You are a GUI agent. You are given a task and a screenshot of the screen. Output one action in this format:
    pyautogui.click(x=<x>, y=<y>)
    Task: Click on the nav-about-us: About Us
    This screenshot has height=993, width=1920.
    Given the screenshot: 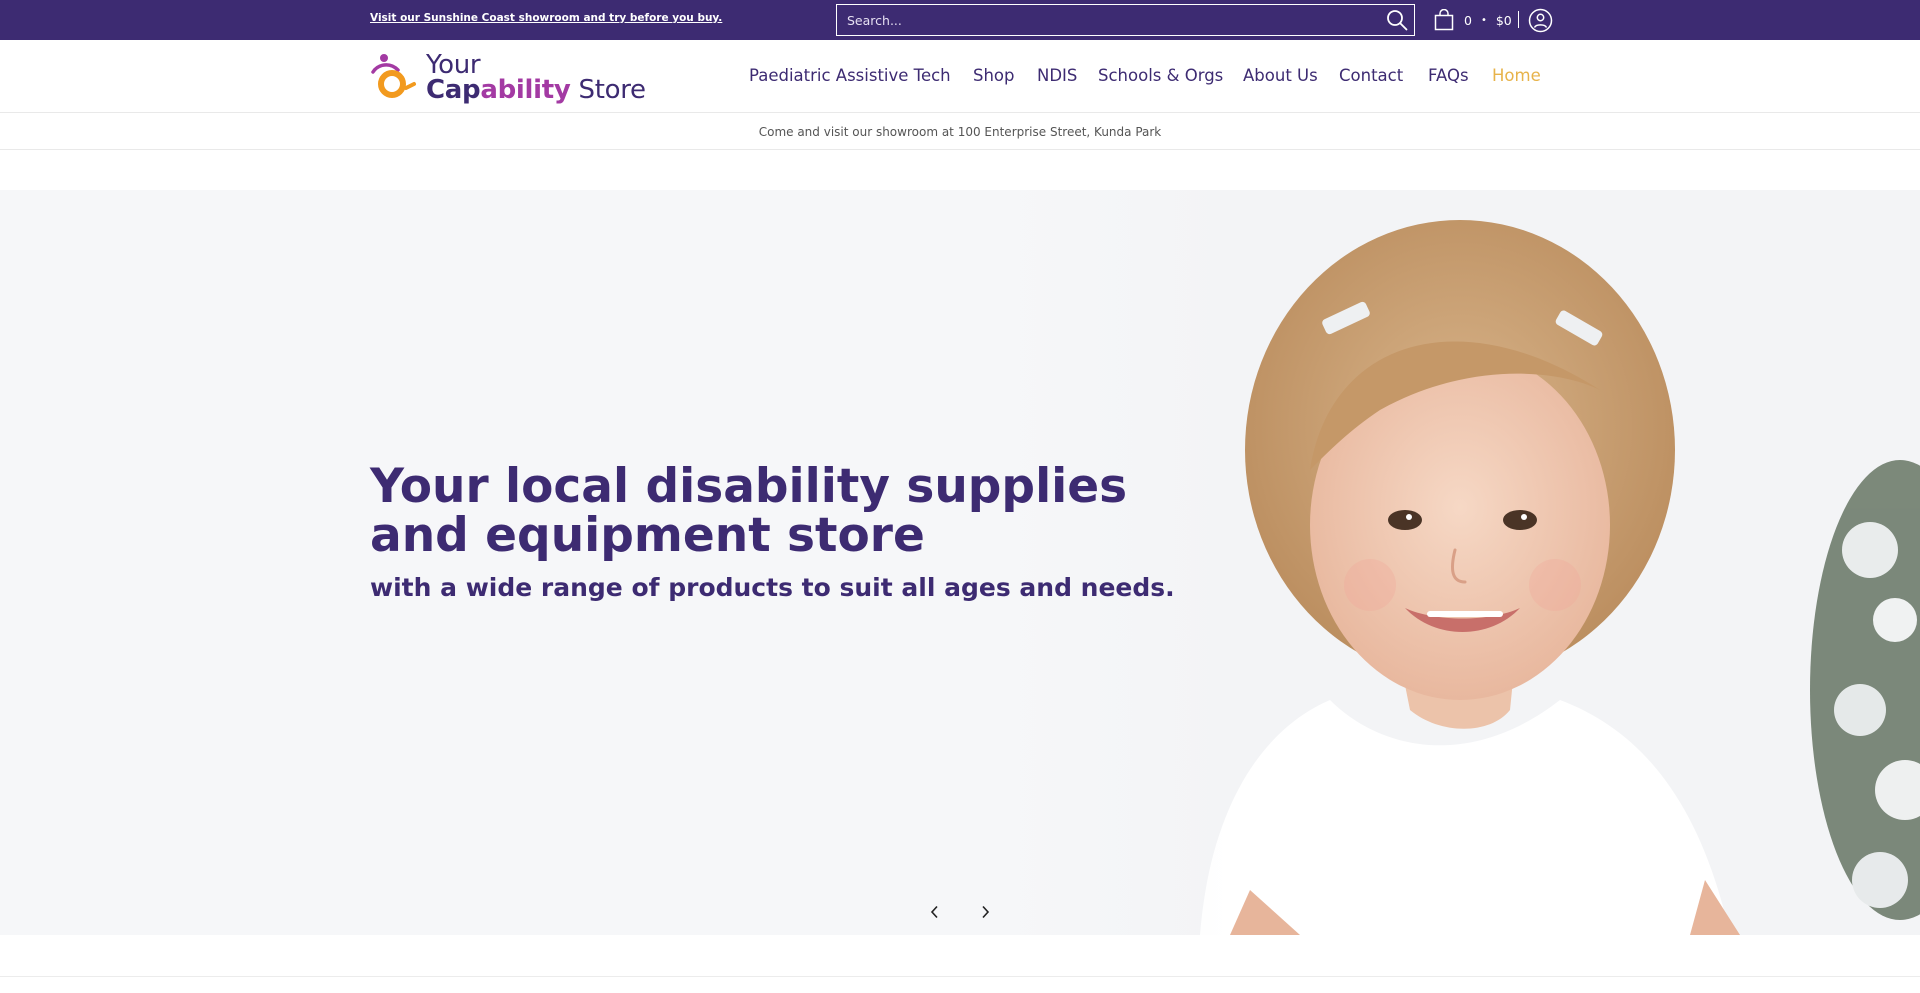 What is the action you would take?
    pyautogui.click(x=1280, y=75)
    